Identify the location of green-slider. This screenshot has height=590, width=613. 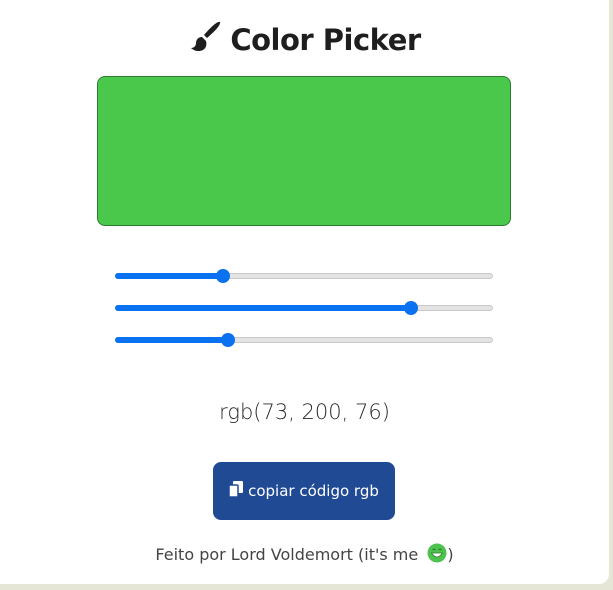
(304, 308).